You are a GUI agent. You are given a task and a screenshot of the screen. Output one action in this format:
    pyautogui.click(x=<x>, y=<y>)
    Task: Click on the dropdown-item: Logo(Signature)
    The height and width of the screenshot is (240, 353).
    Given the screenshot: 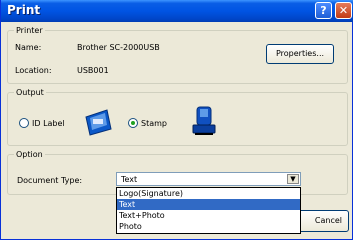 What is the action you would take?
    pyautogui.click(x=208, y=193)
    